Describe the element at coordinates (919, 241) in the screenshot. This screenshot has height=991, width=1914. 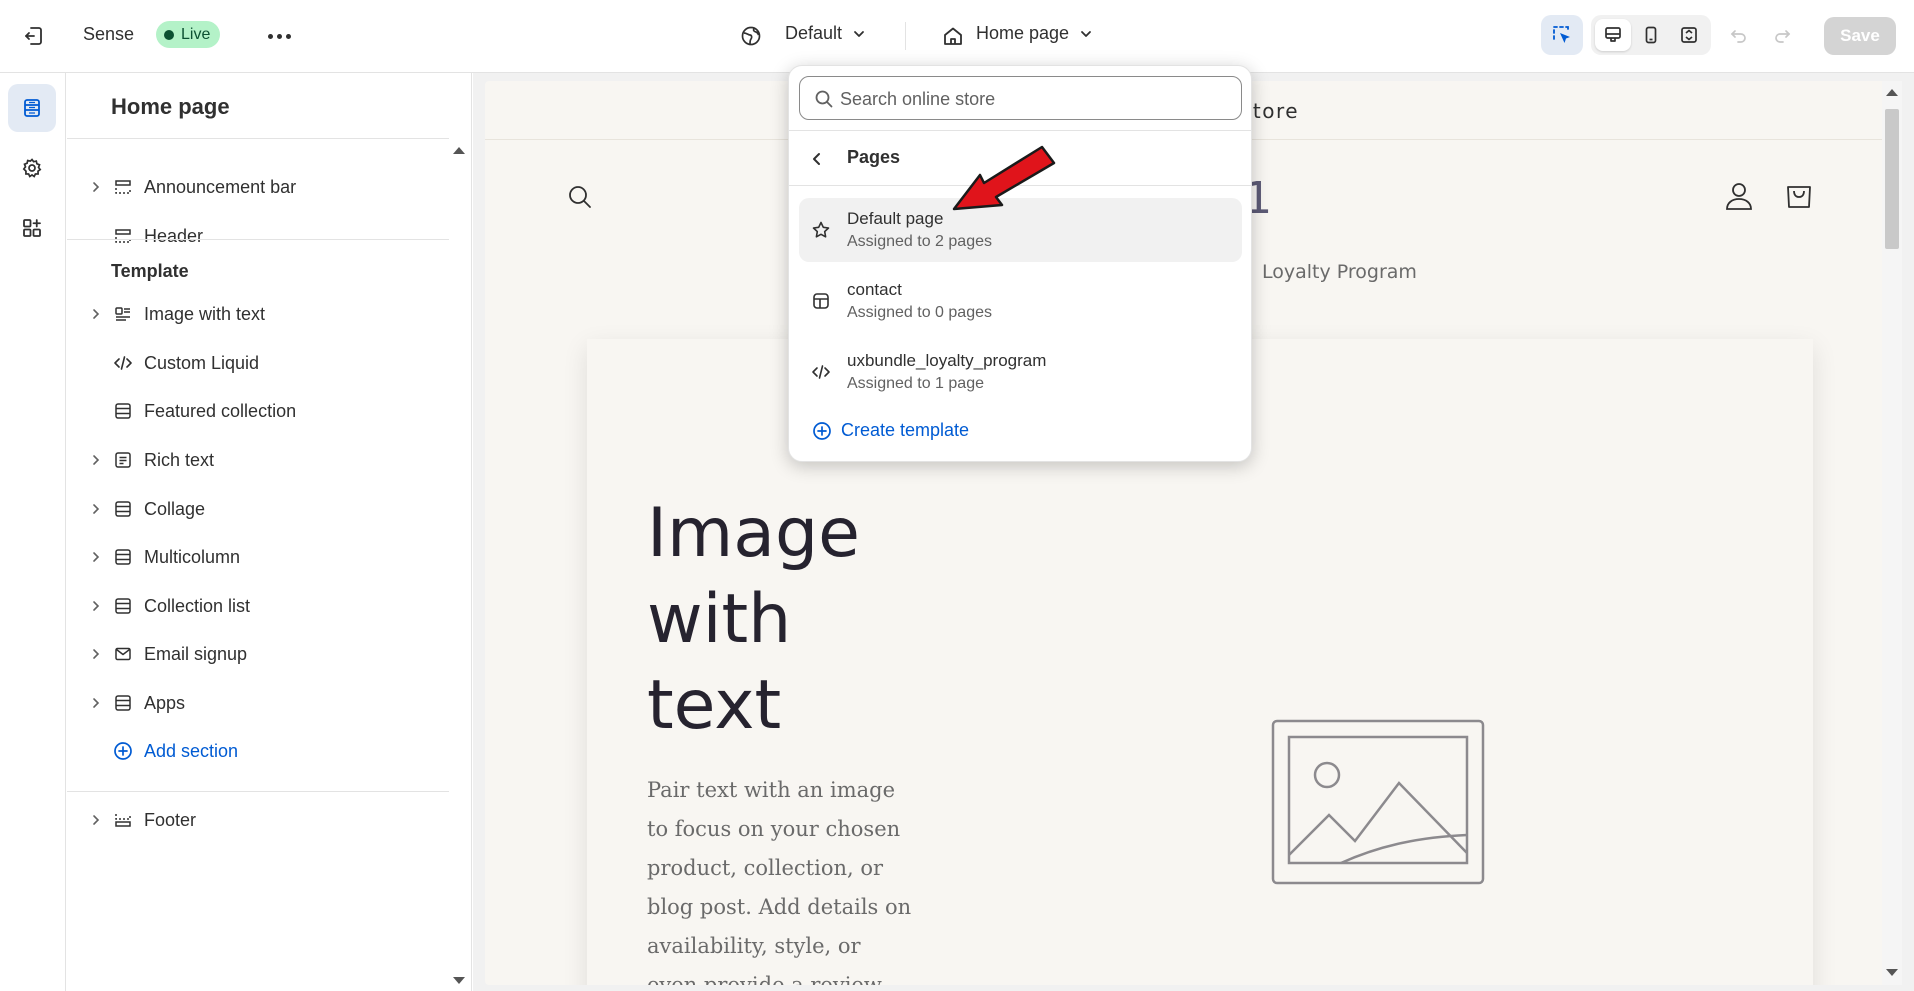
I see `template-assigned-count: Assigned to 2 pages` at that location.